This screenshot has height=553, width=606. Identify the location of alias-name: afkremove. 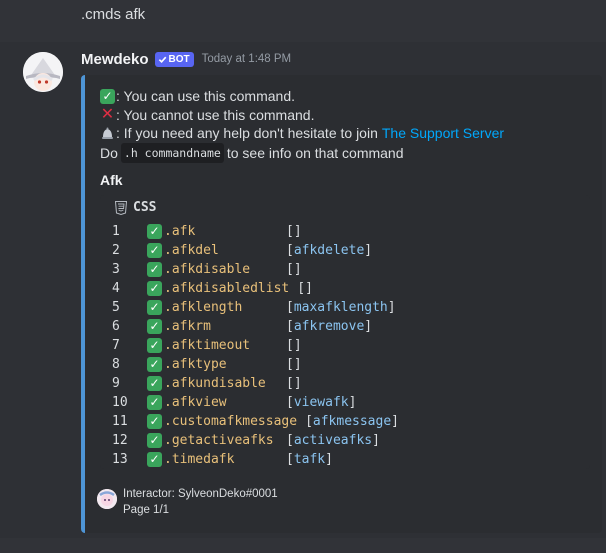
(329, 326).